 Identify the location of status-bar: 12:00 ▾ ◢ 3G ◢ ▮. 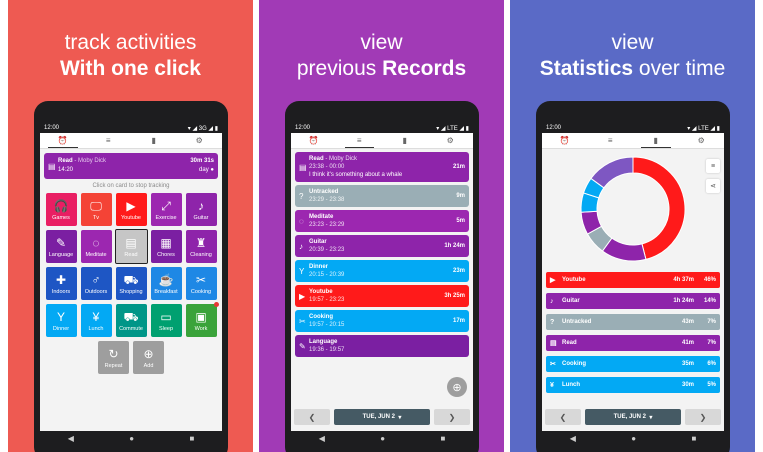
(131, 128).